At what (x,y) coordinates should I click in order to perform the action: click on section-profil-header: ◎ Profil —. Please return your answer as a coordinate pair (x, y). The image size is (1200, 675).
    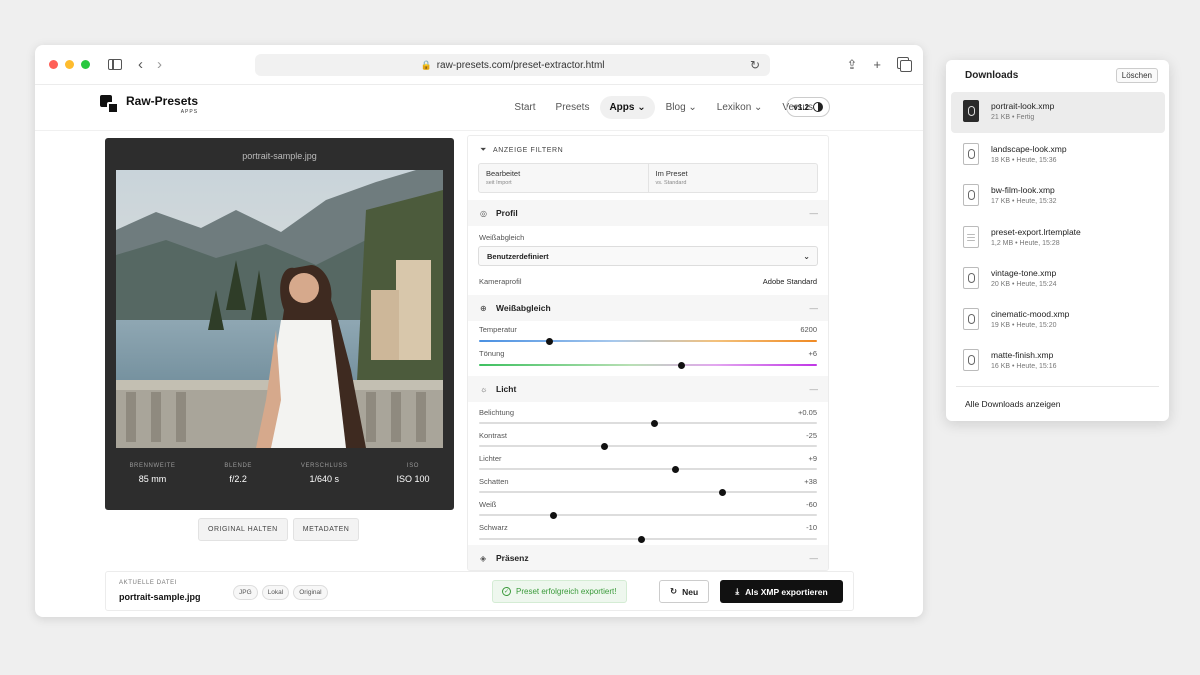
    Looking at the image, I should click on (648, 213).